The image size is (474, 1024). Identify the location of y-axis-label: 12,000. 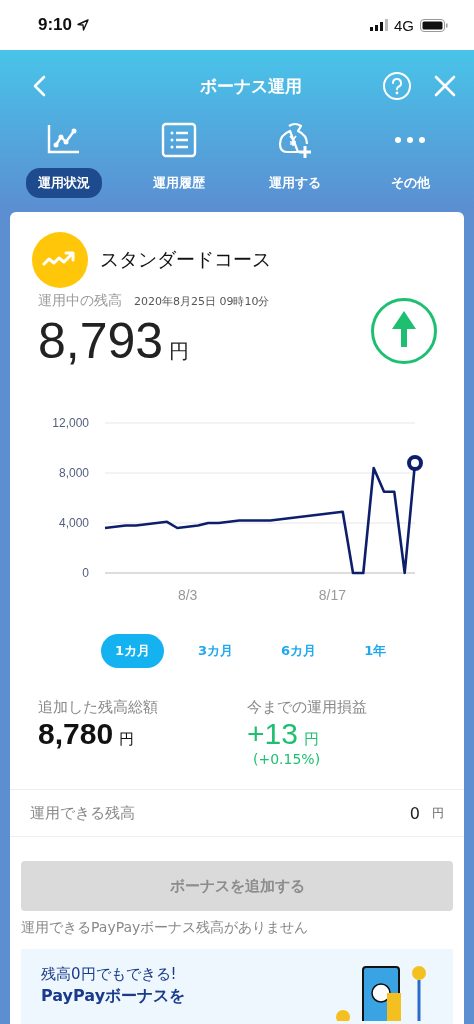
(70, 423).